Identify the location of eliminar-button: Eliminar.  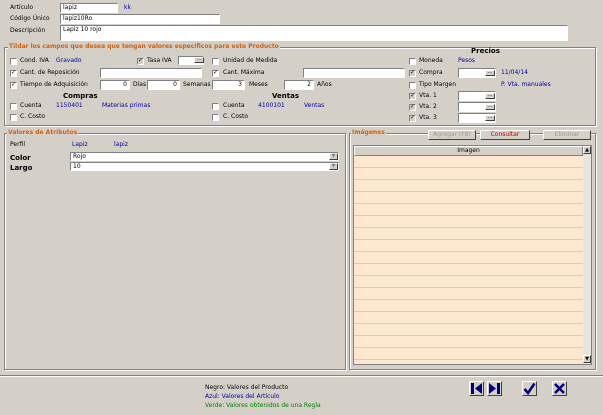
(567, 135).